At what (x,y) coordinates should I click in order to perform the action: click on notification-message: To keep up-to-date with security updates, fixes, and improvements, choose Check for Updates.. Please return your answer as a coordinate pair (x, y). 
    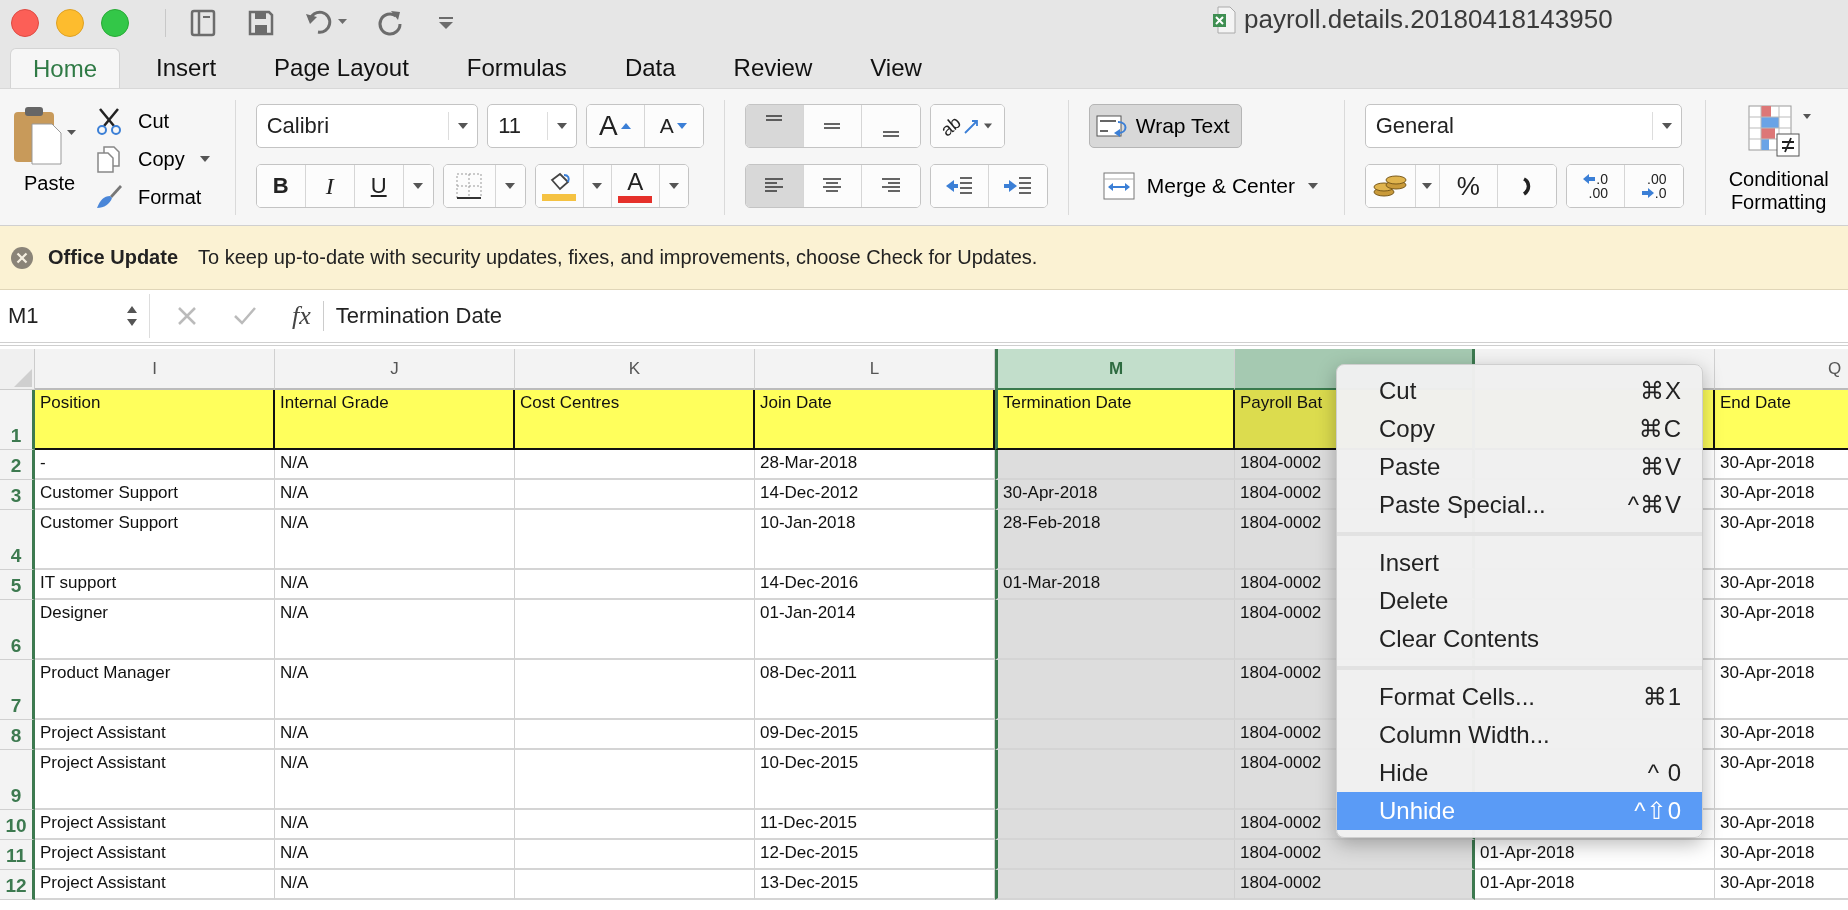
    Looking at the image, I should click on (618, 257).